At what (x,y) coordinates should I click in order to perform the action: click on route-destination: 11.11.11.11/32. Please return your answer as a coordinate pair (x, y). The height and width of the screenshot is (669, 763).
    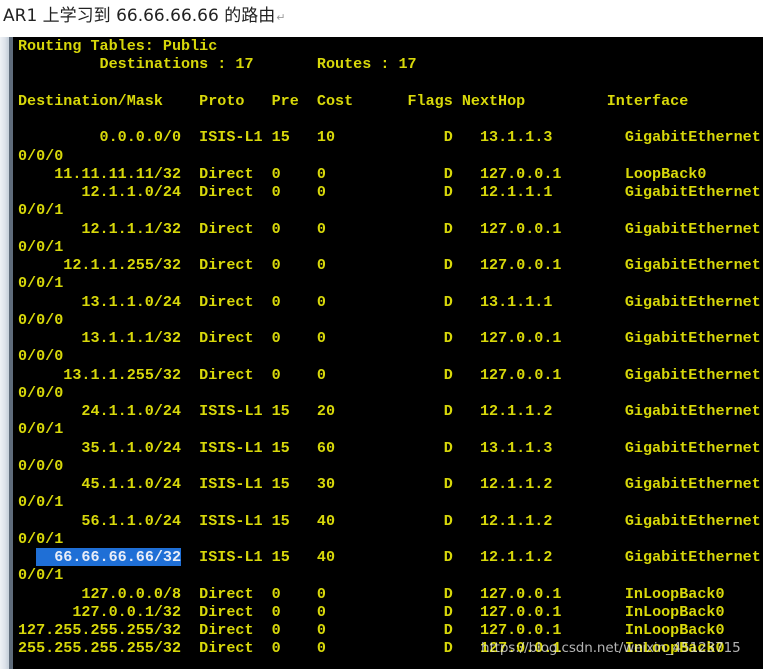
    Looking at the image, I should click on (118, 173).